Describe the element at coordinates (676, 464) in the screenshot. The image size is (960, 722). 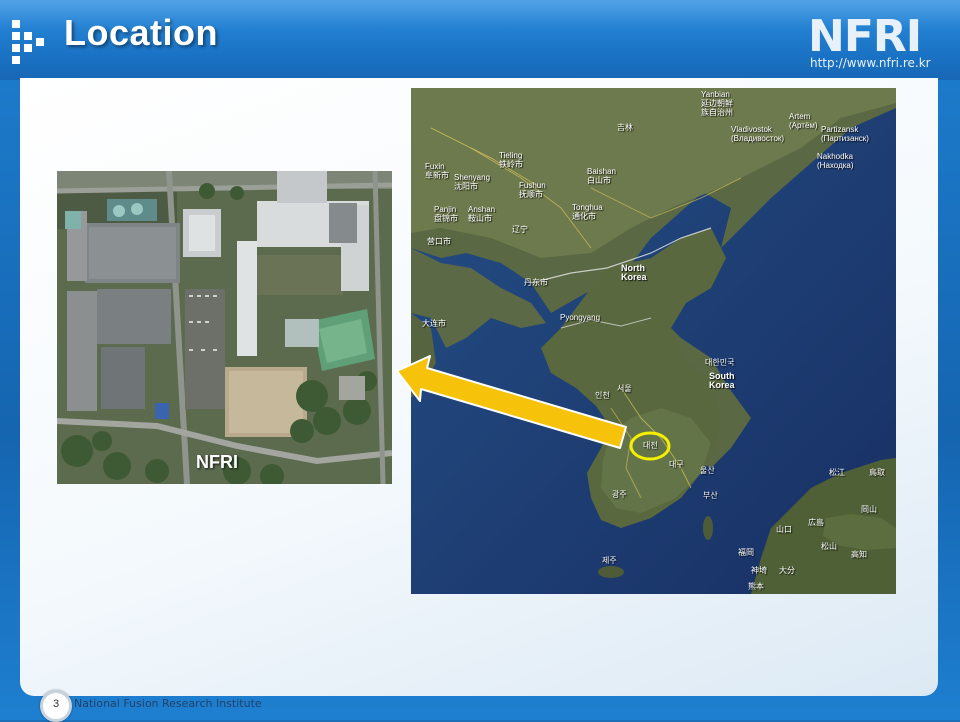
I see `map-label-daegu: 대구` at that location.